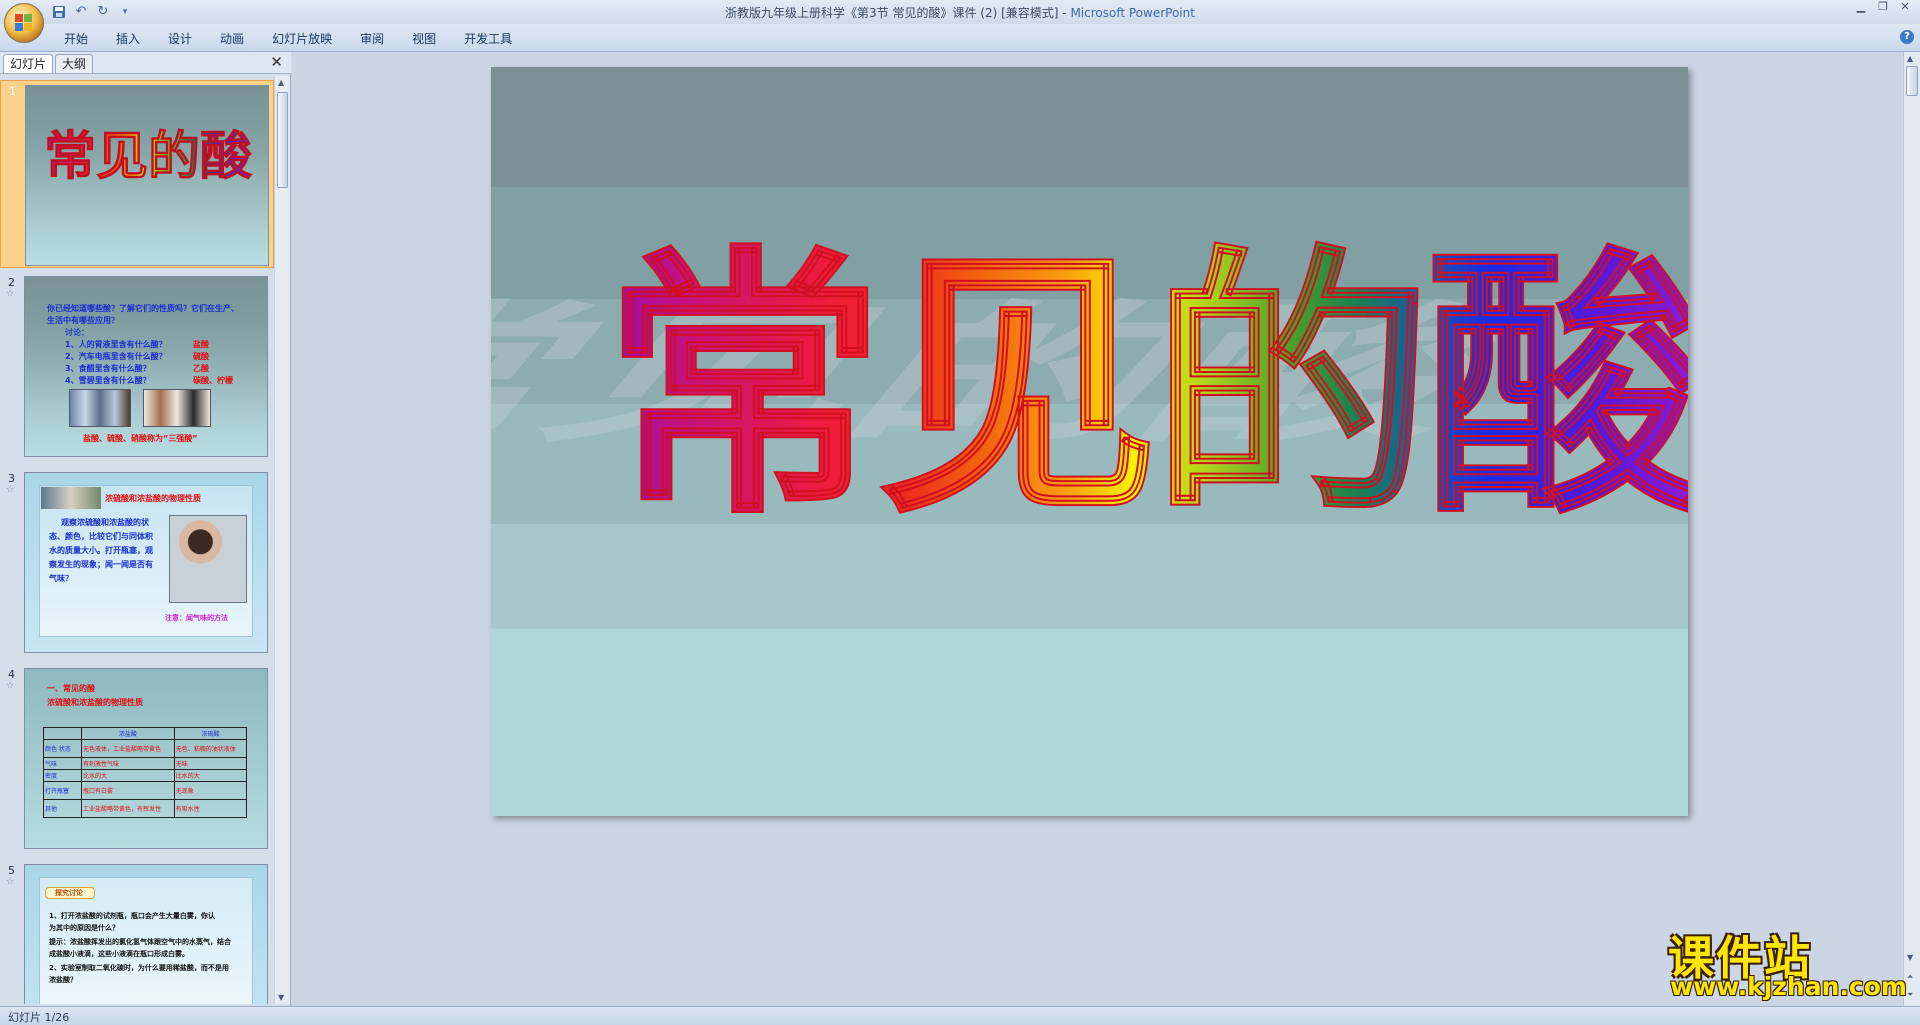 This screenshot has height=1025, width=1920. Describe the element at coordinates (145, 63) in the screenshot. I see `panel-tabs: 幻灯片 大纲 ✕` at that location.